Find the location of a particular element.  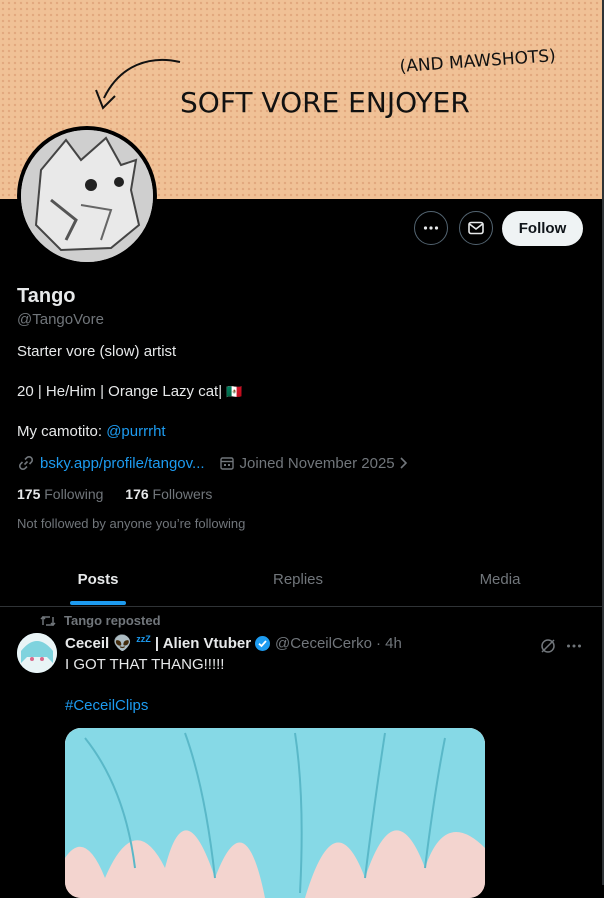

repost-label: Tango reposted is located at coordinates (112, 620).